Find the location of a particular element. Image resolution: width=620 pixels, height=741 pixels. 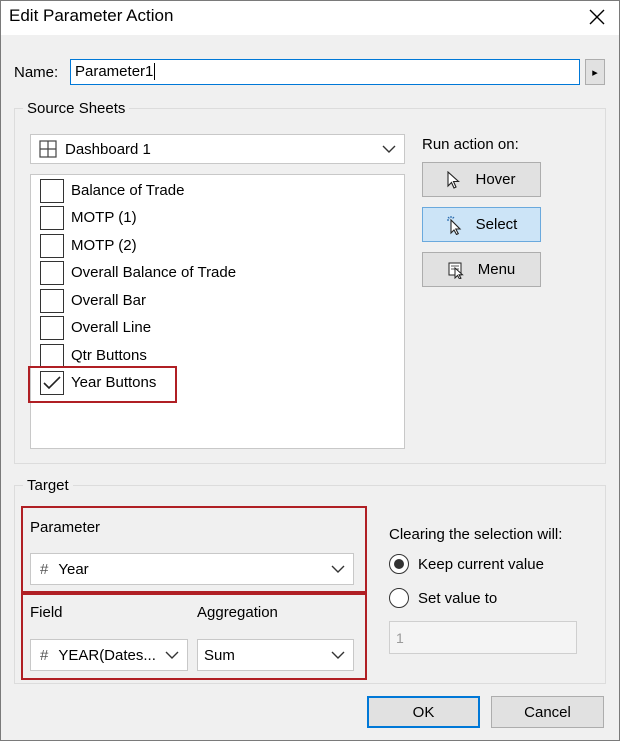

aggregation-dropdown: Sum is located at coordinates (275, 655).